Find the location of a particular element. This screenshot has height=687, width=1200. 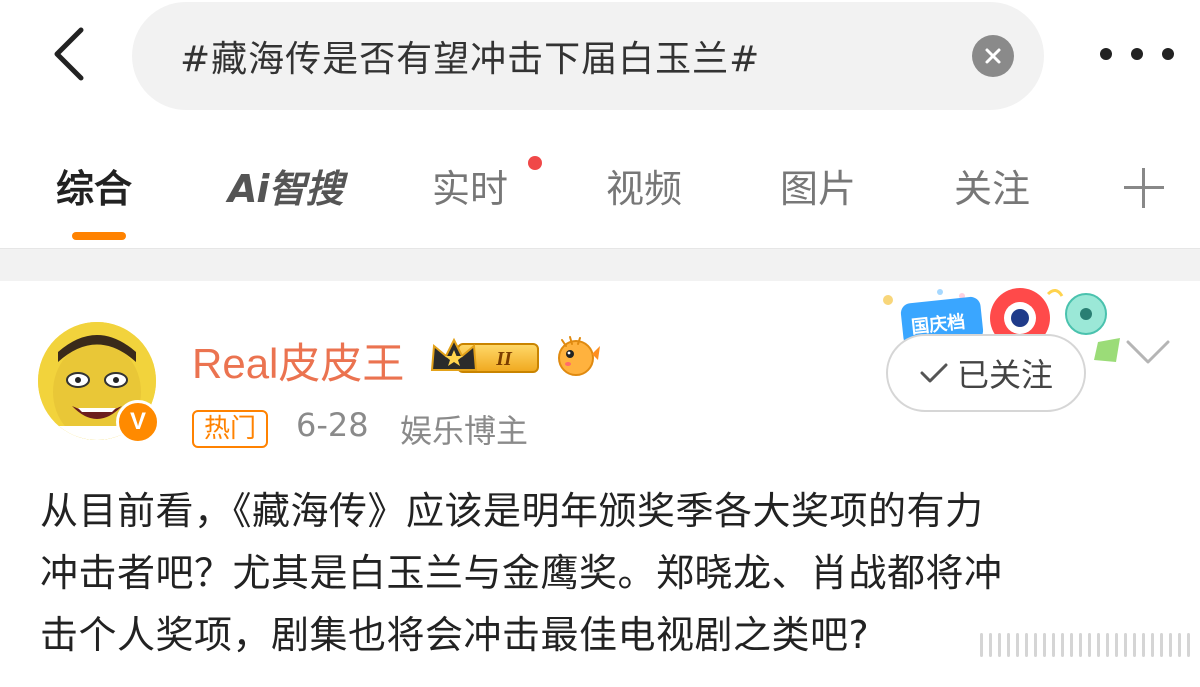

tab-ai-search: Ai智搜 is located at coordinates (285, 185).